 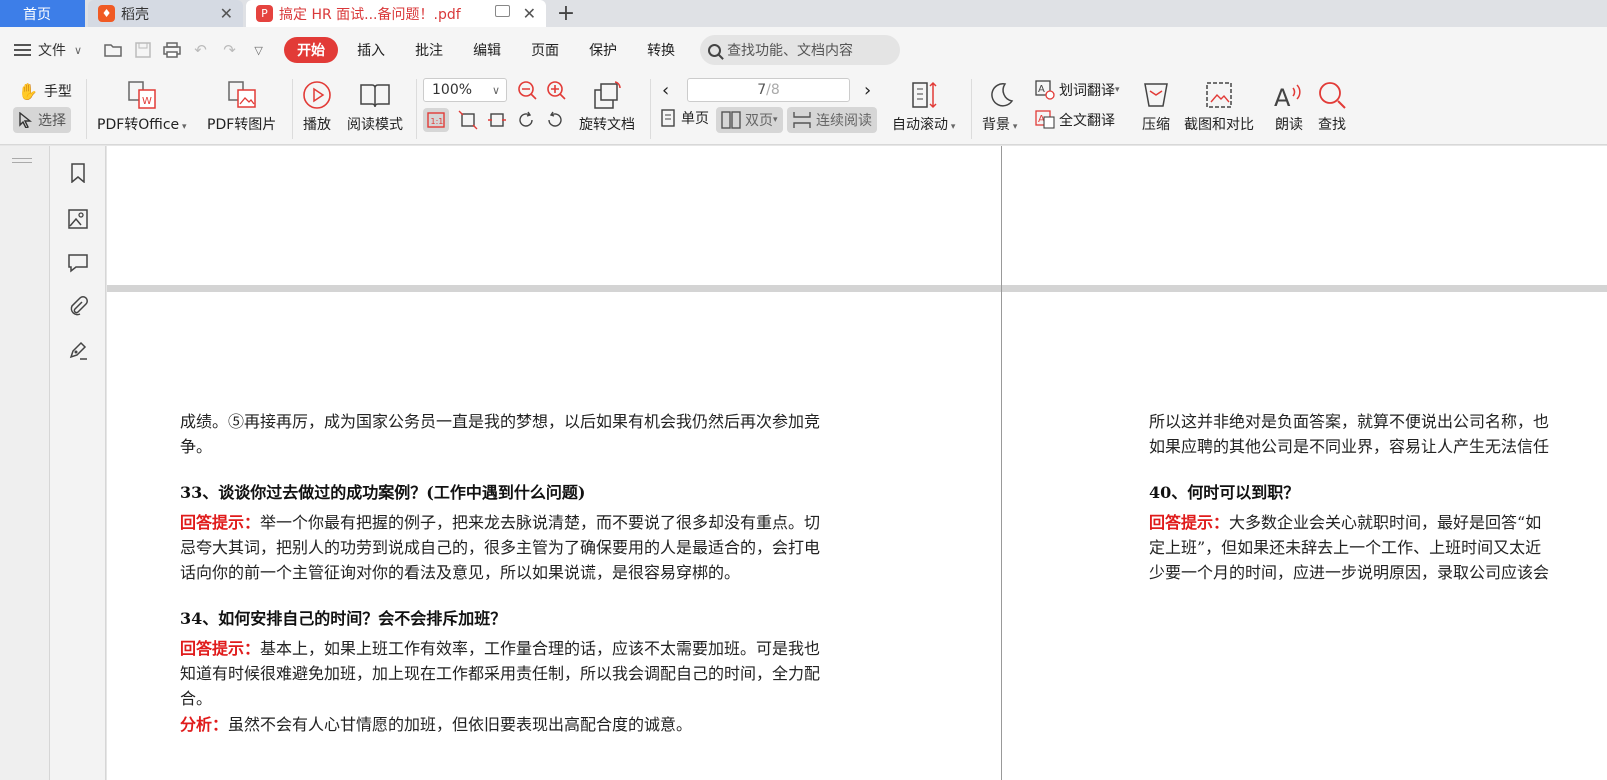 I want to click on screenshot-compare-button: 截图和对比, so click(x=1219, y=106).